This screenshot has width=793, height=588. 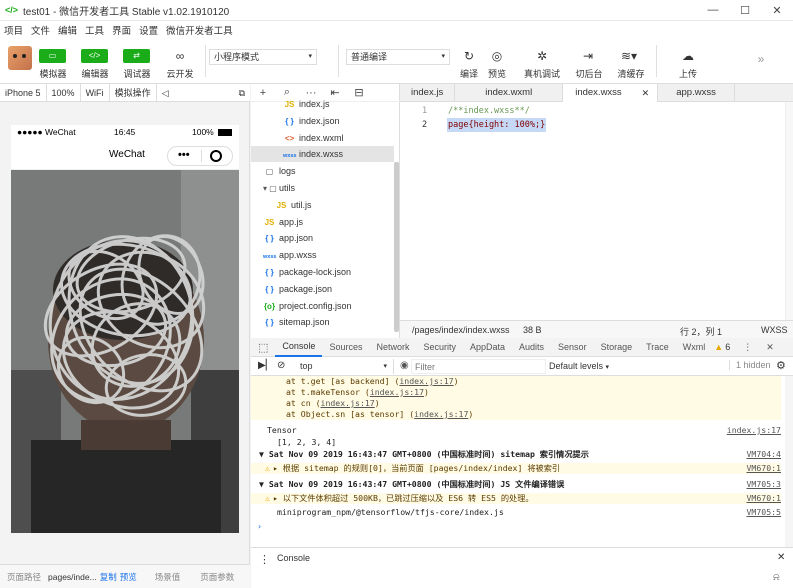 What do you see at coordinates (789, 211) in the screenshot?
I see `editor-scrollbar` at bounding box center [789, 211].